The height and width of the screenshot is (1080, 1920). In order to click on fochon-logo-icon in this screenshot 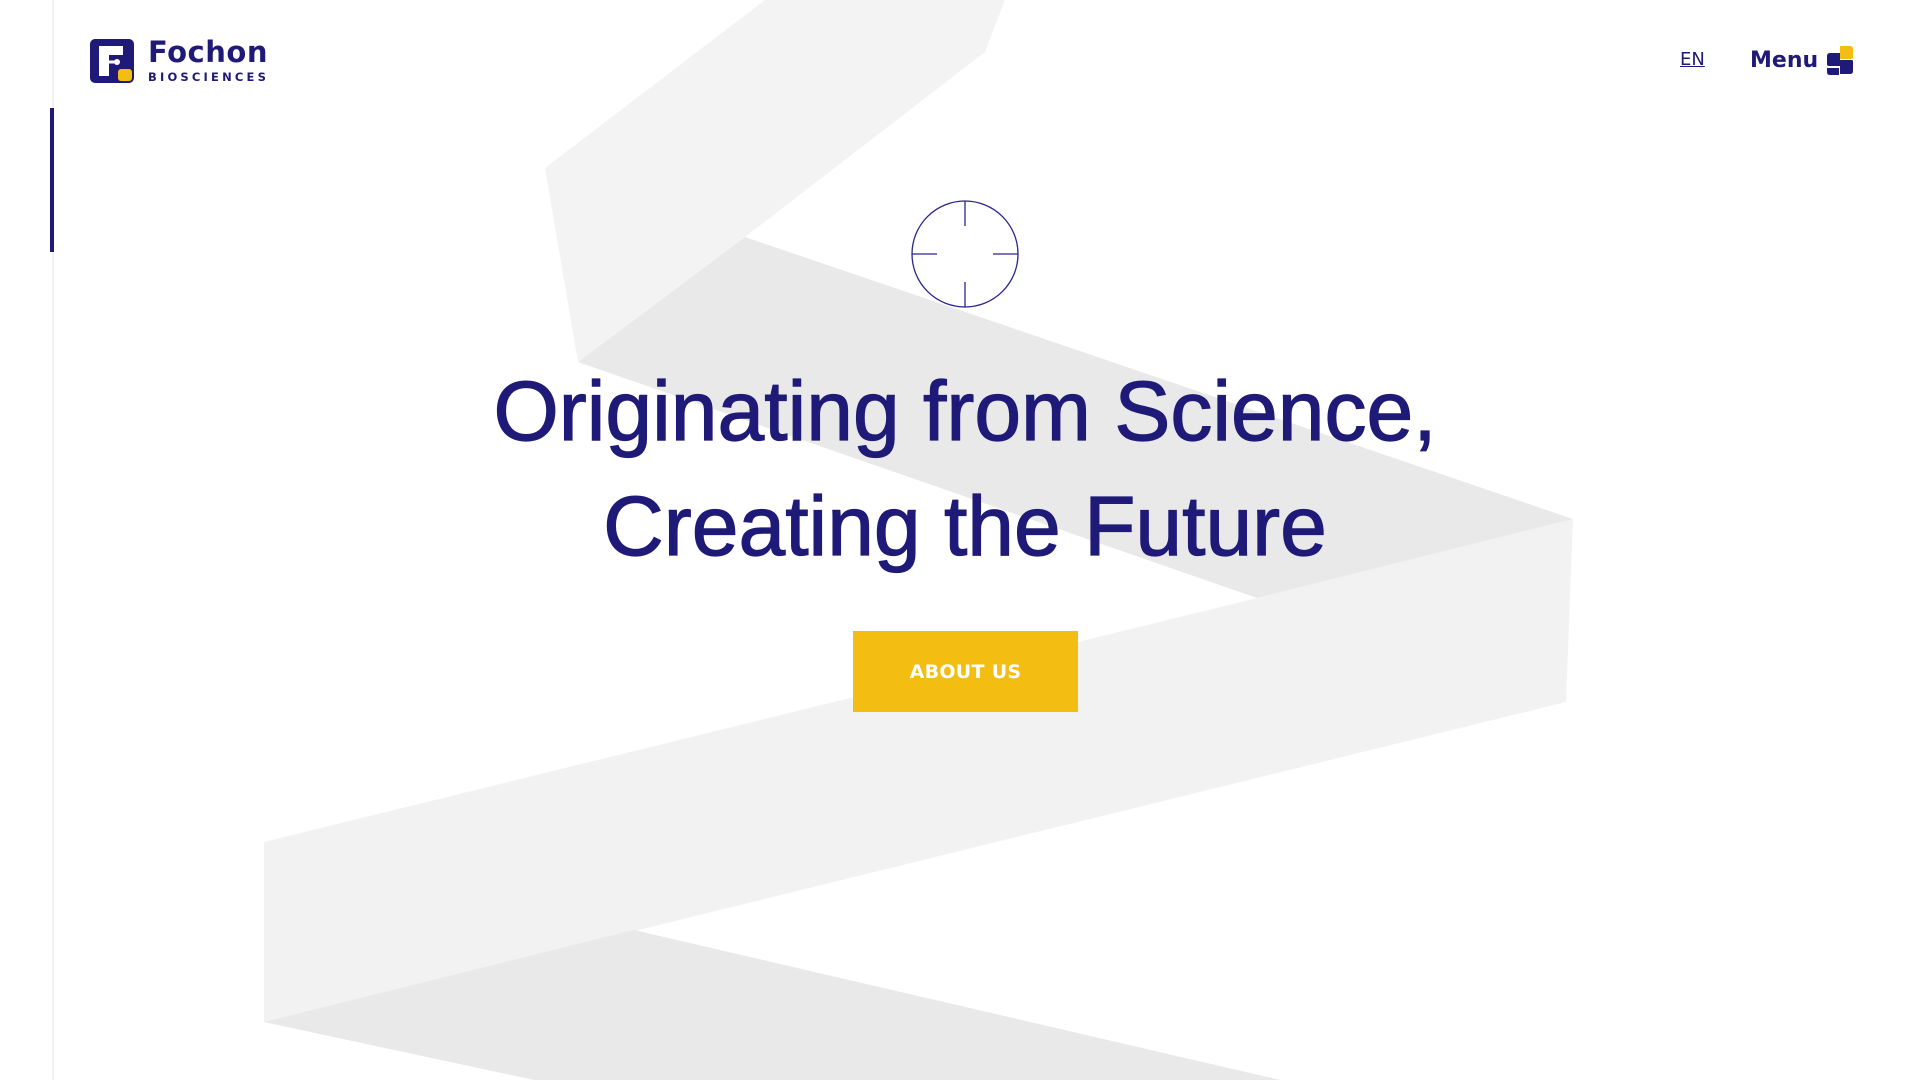, I will do `click(112, 60)`.